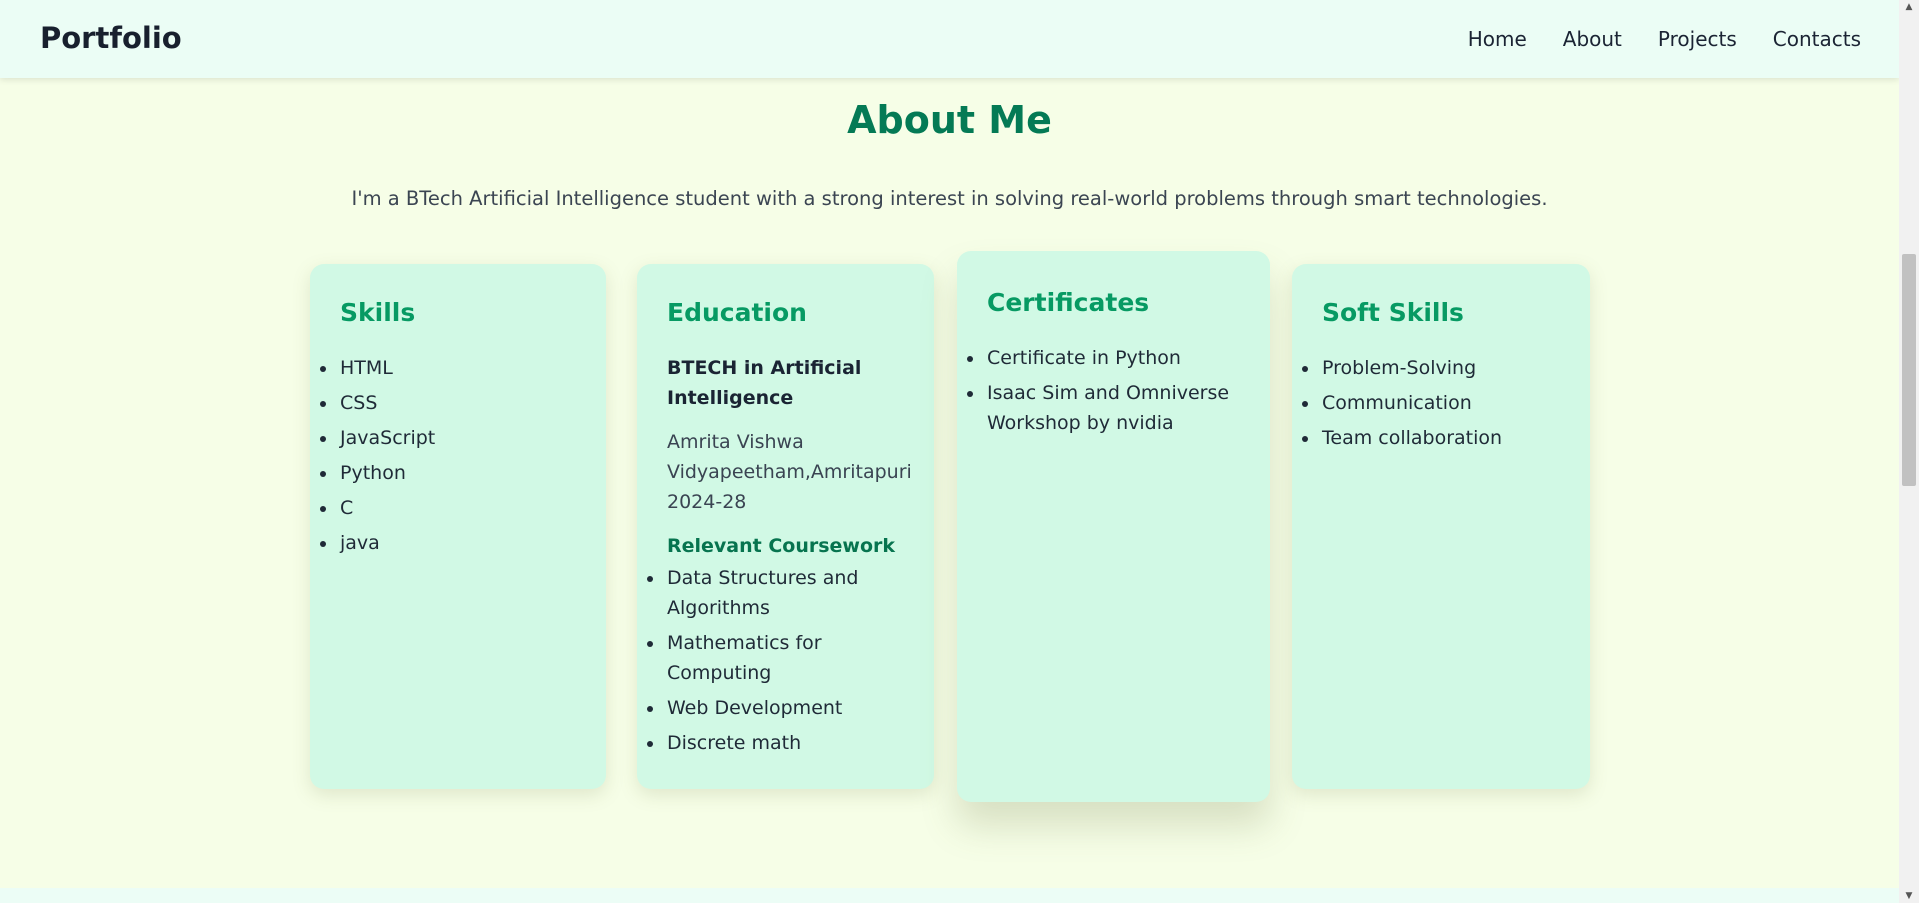  Describe the element at coordinates (1697, 39) in the screenshot. I see `nav-link-projects: Projects` at that location.